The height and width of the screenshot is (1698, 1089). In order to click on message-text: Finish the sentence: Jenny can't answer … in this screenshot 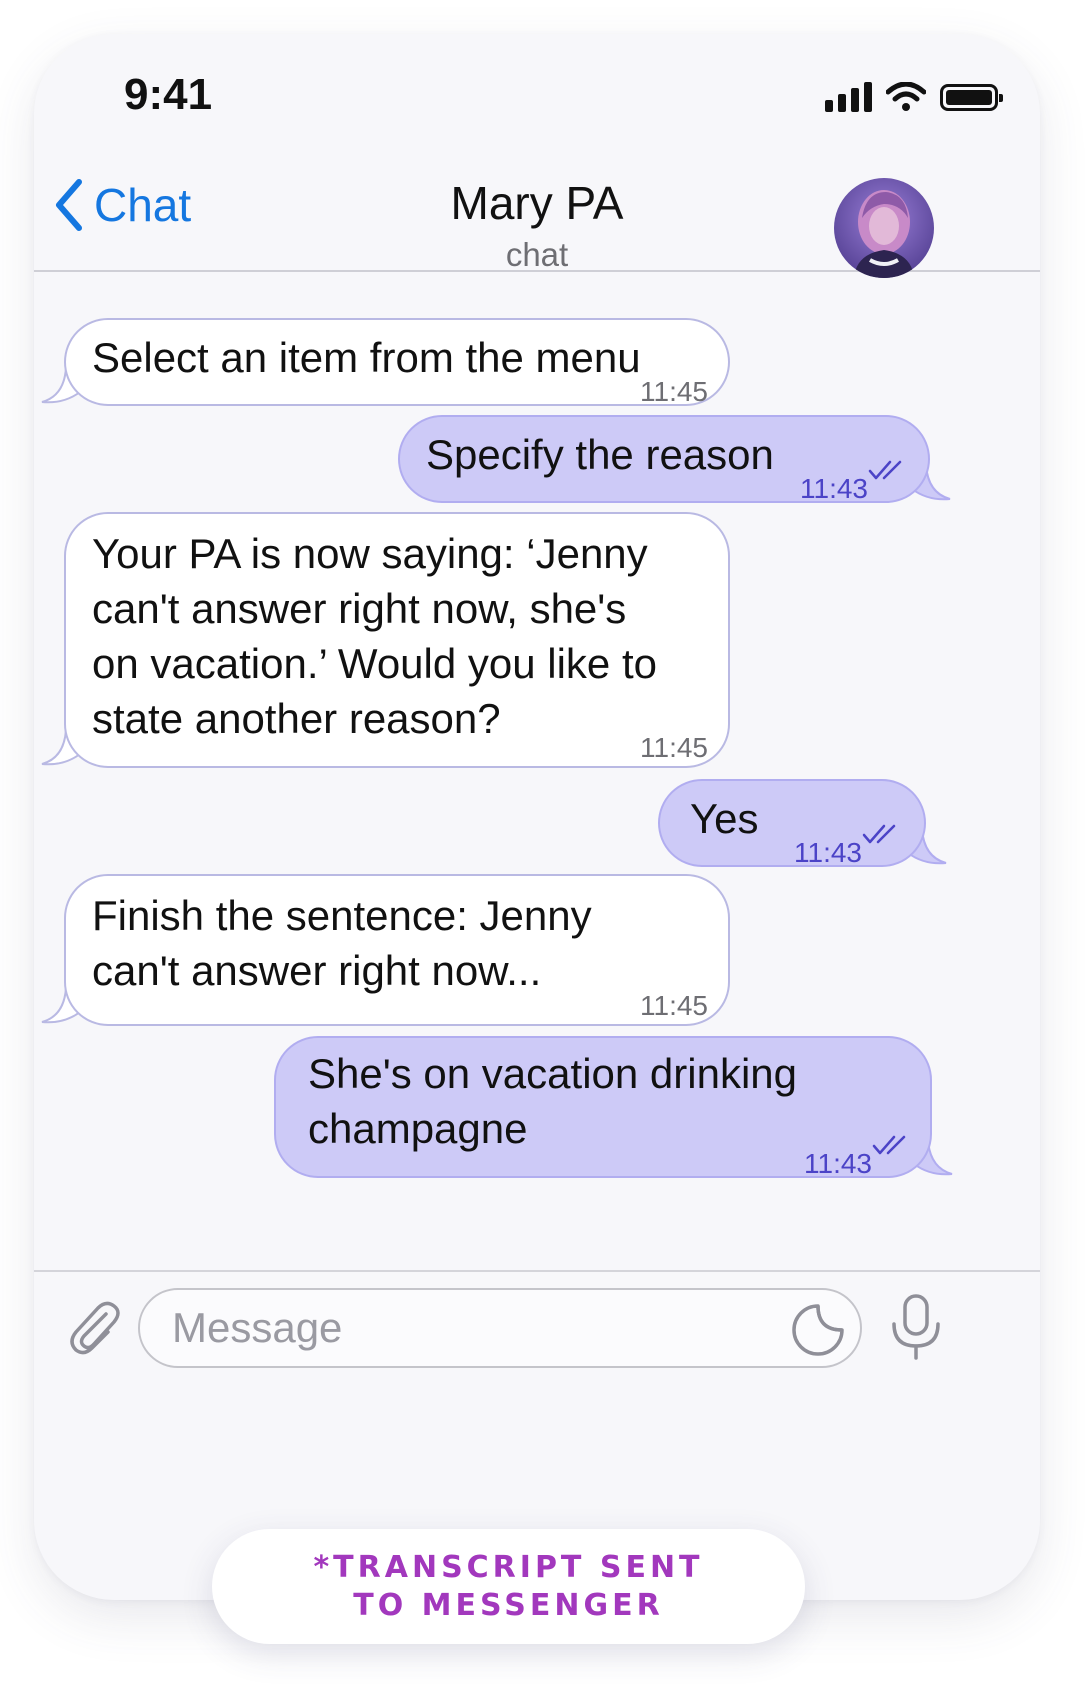, I will do `click(342, 943)`.